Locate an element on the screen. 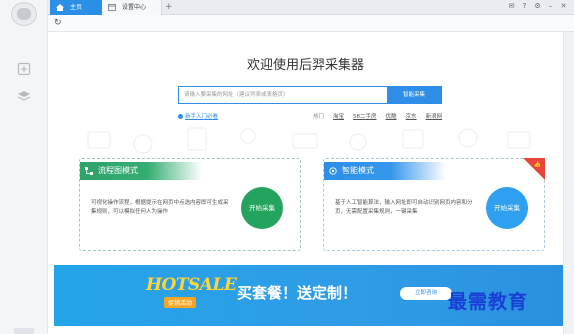  settings-icon: ⚙ is located at coordinates (537, 6).